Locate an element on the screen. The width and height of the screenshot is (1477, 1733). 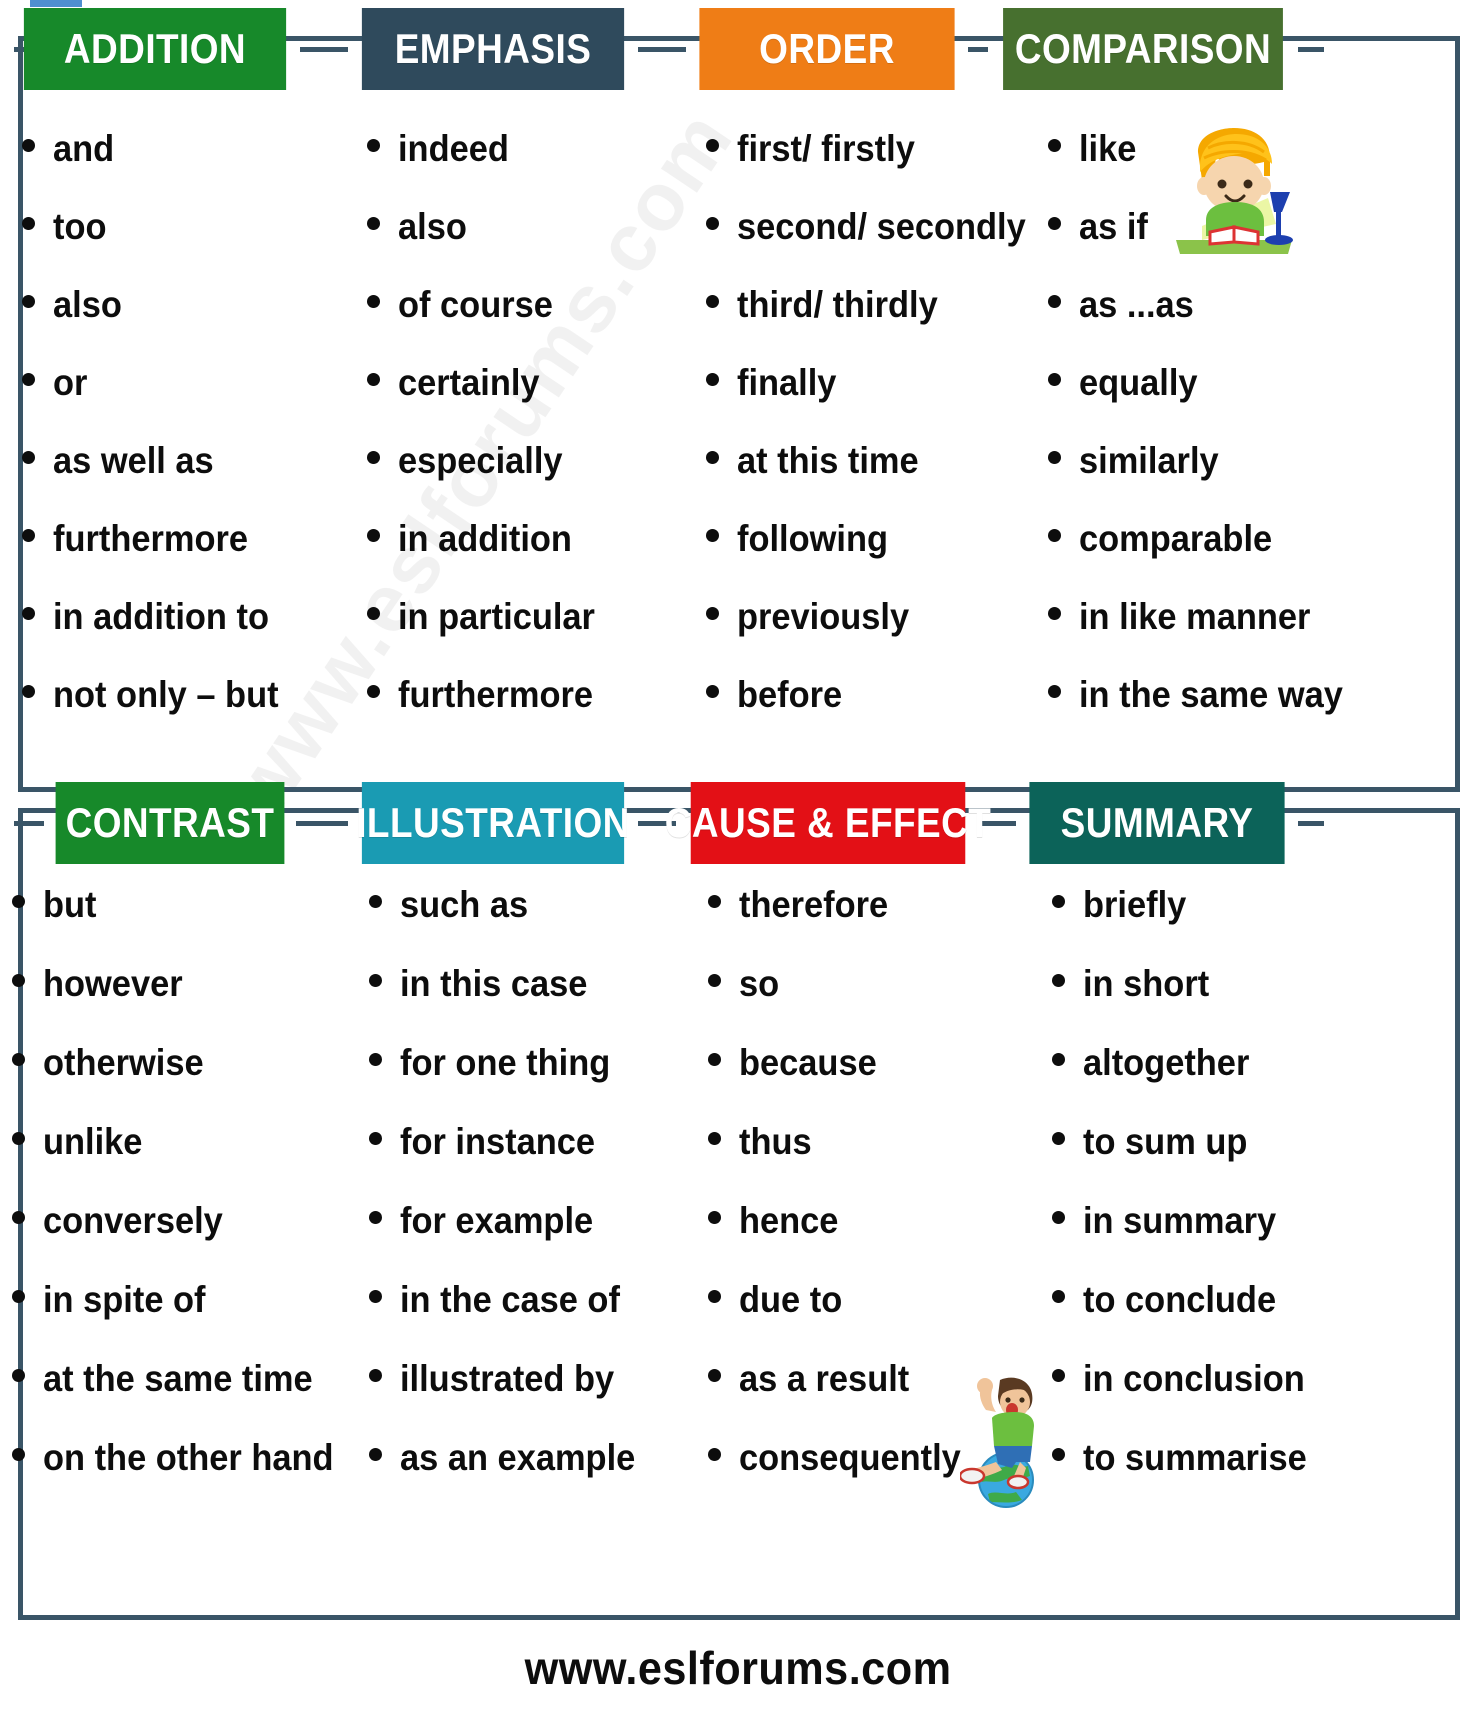
header-illustration: ILLUSTRATION is located at coordinates (492, 823).